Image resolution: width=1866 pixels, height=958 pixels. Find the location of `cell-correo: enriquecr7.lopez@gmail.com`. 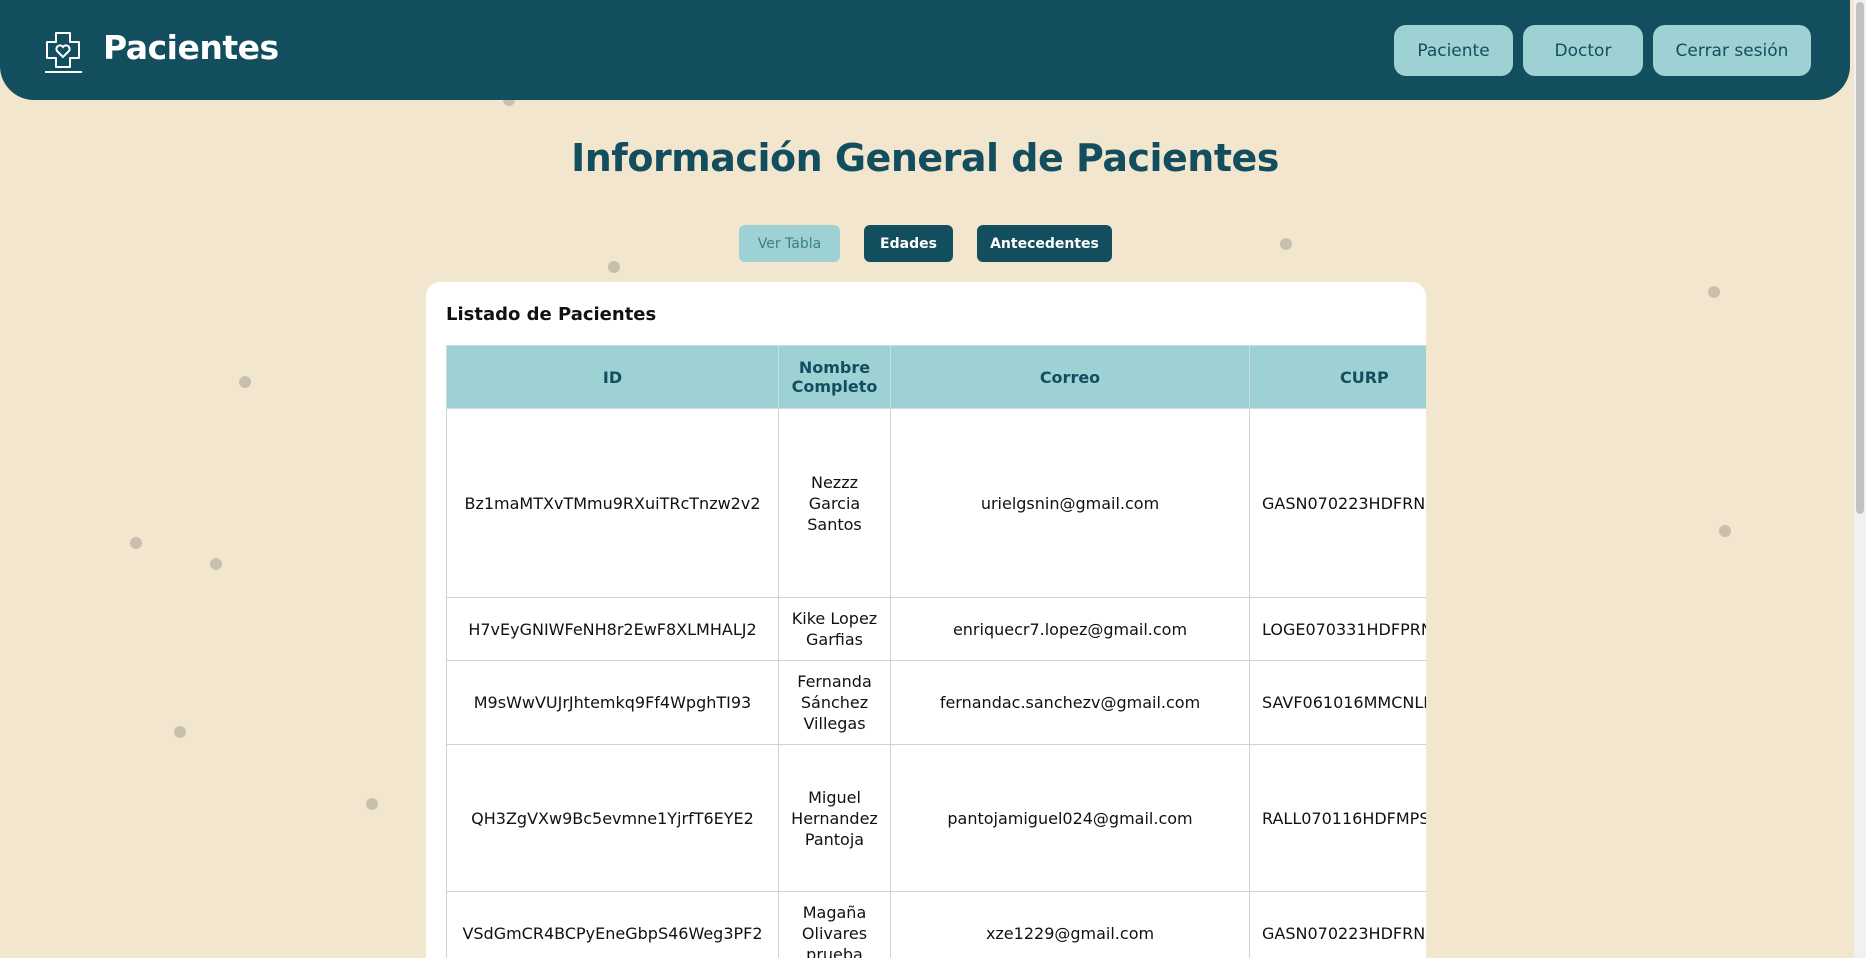

cell-correo: enriquecr7.lopez@gmail.com is located at coordinates (1070, 629).